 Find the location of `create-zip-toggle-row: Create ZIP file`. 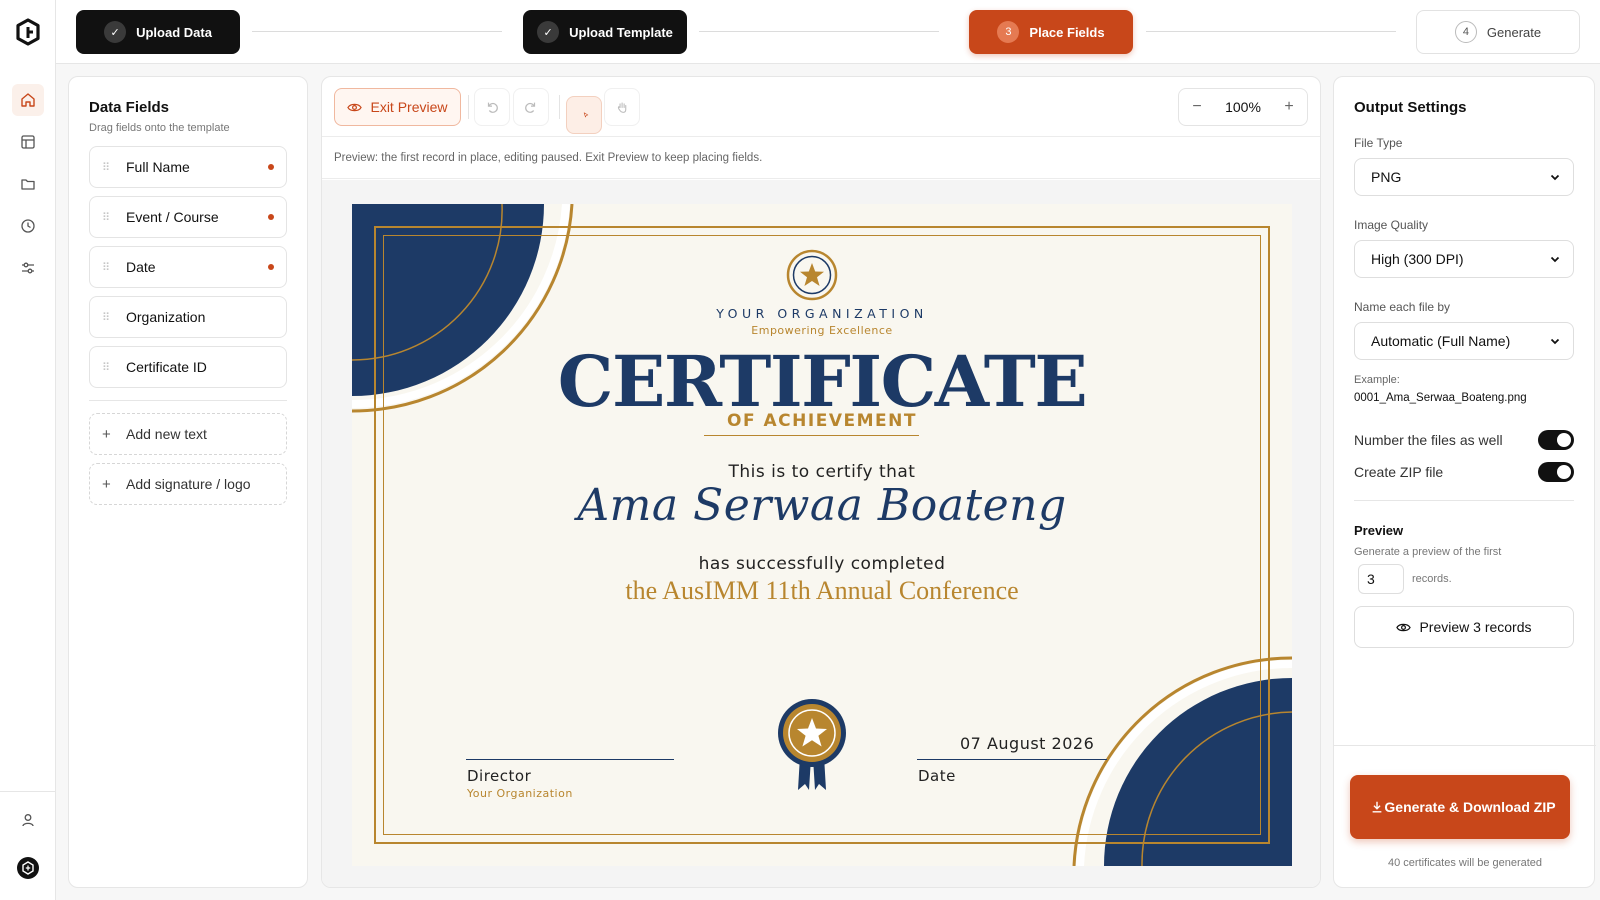

create-zip-toggle-row: Create ZIP file is located at coordinates (1464, 472).